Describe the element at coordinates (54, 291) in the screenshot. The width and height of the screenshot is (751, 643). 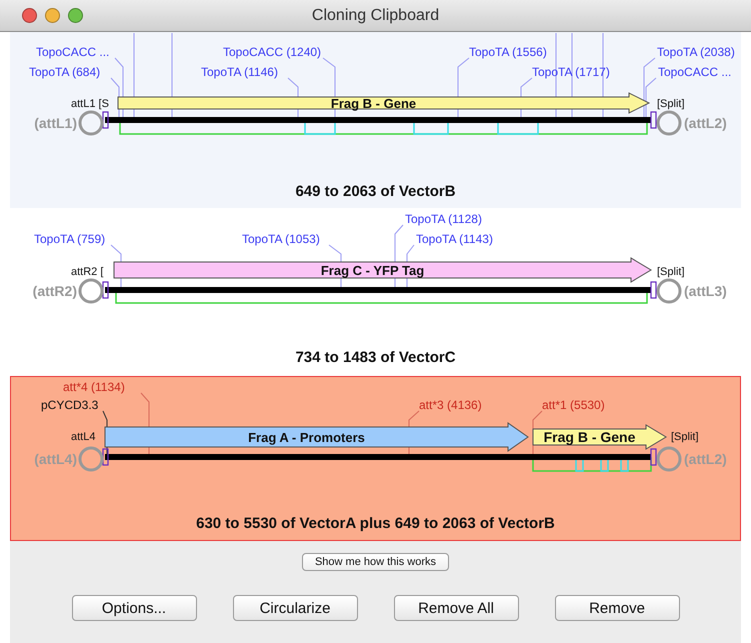
I see `end-label: (attR2)` at that location.